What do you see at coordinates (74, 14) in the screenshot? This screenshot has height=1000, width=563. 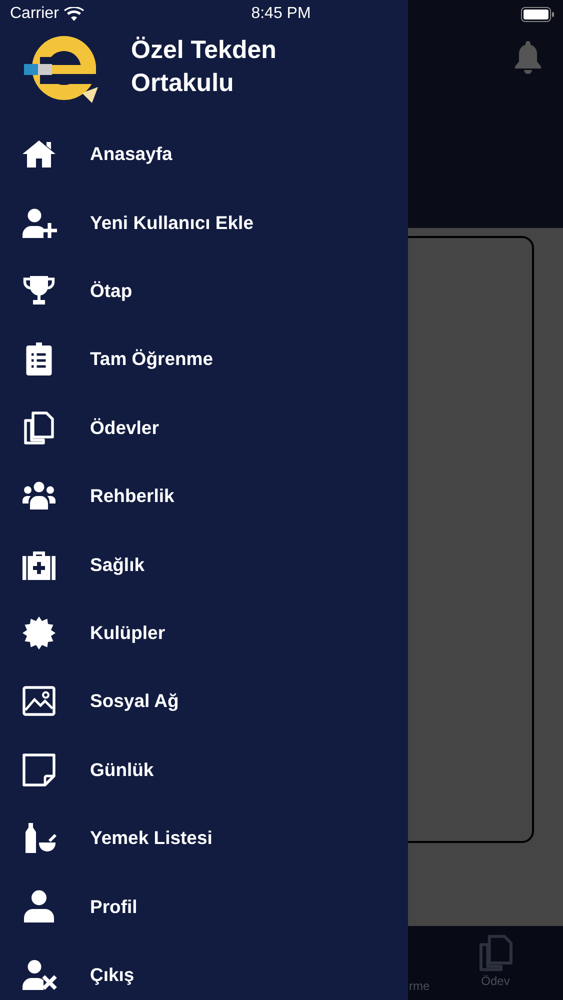 I see `wifi-icon` at bounding box center [74, 14].